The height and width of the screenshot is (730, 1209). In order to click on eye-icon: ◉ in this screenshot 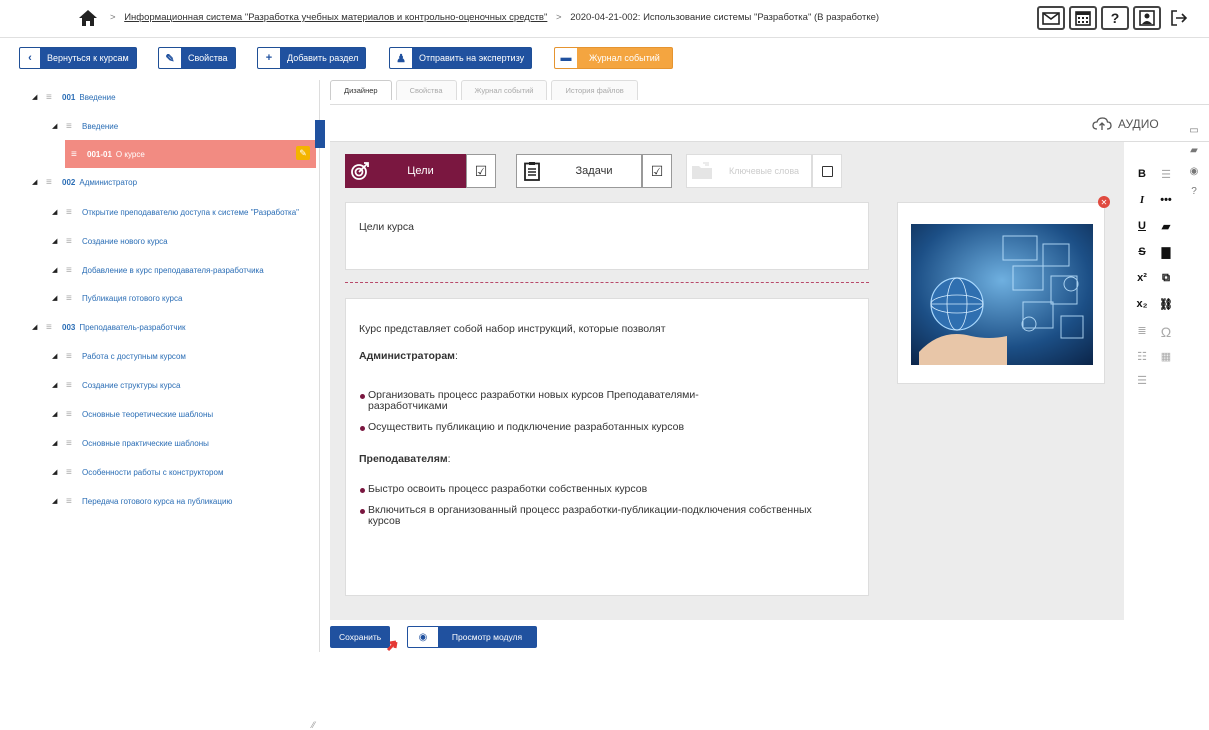, I will do `click(1194, 171)`.